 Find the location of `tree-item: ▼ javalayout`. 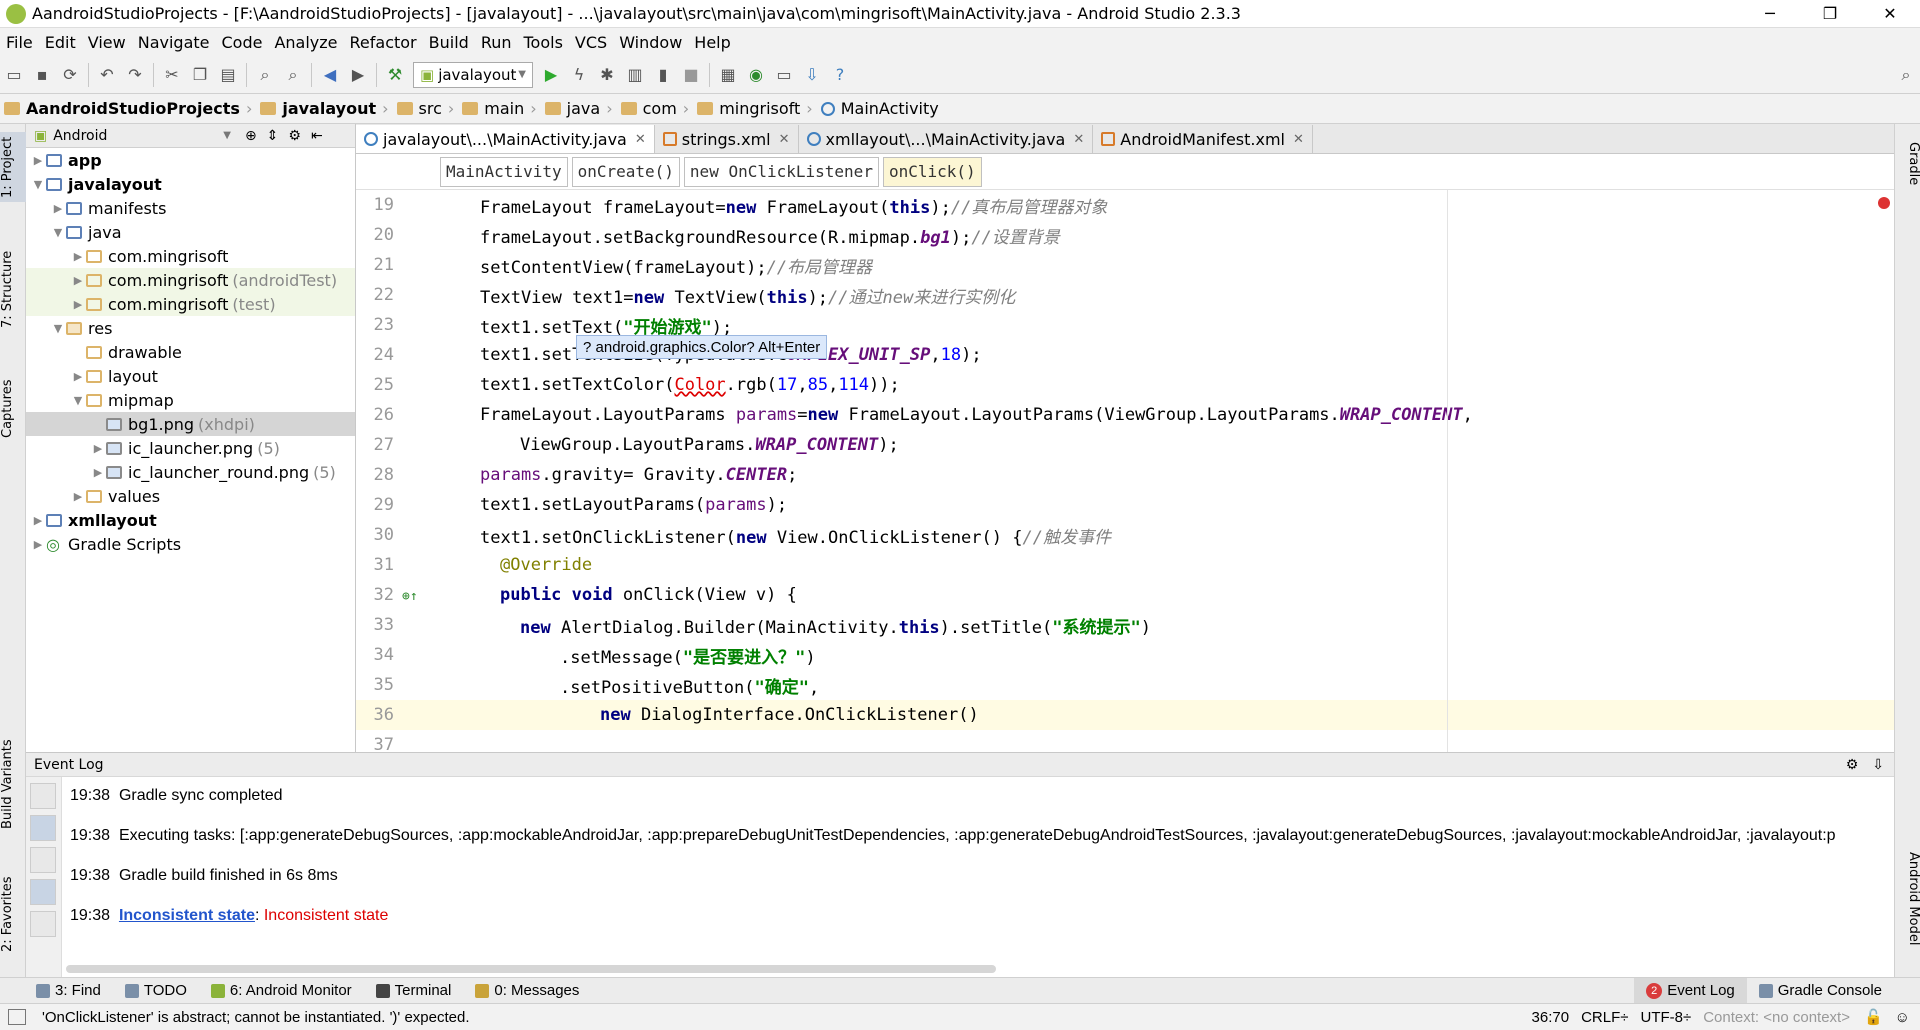

tree-item: ▼ javalayout is located at coordinates (190, 184).